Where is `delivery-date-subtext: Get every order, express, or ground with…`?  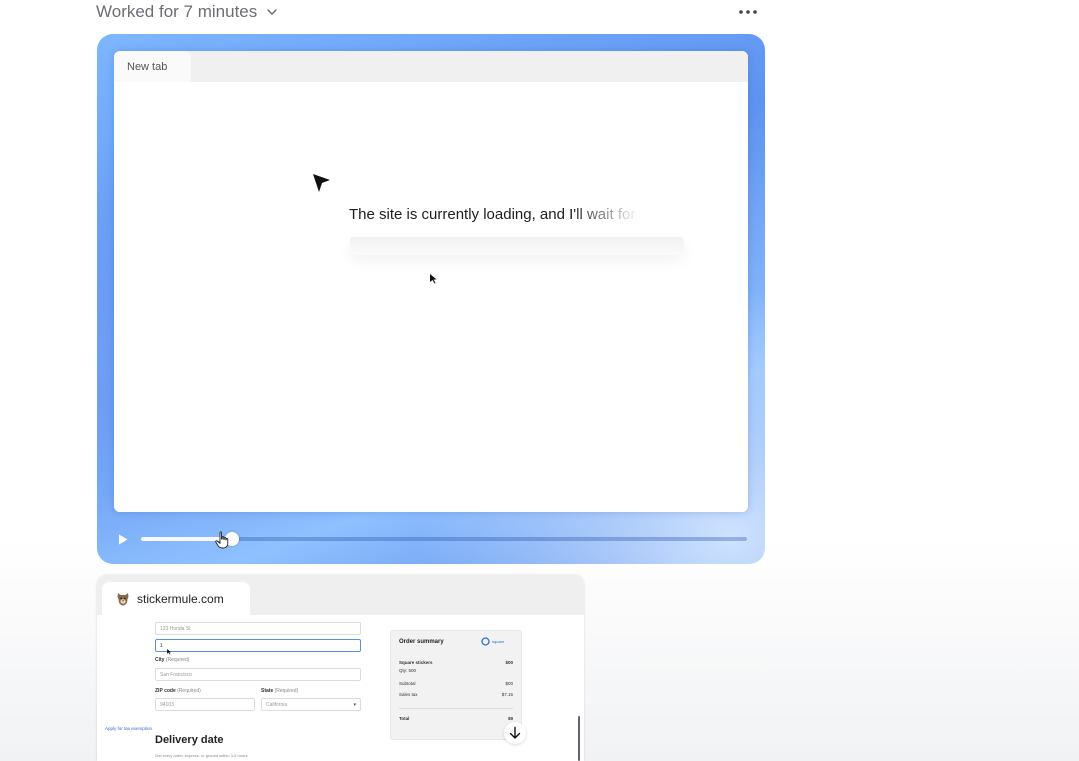 delivery-date-subtext: Get every order, express, or ground with… is located at coordinates (201, 755).